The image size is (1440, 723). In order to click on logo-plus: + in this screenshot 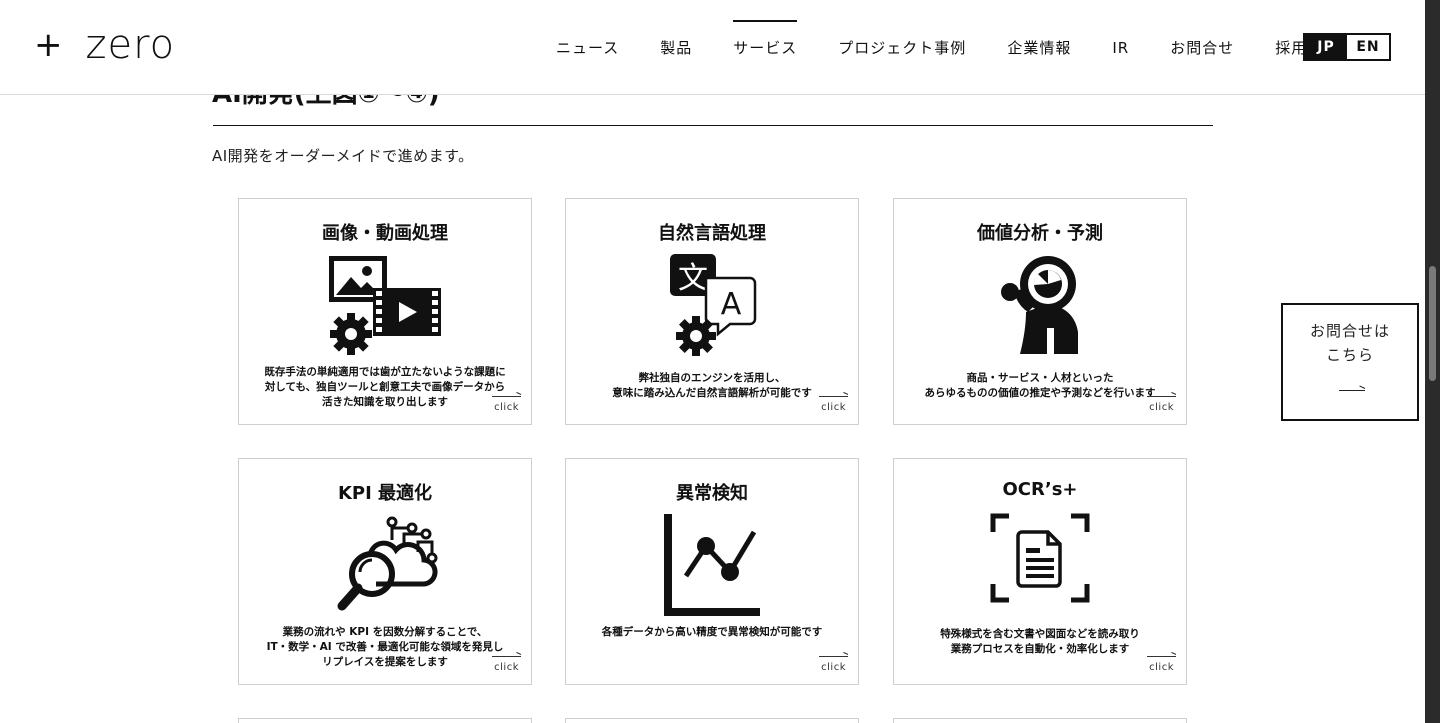, I will do `click(49, 45)`.